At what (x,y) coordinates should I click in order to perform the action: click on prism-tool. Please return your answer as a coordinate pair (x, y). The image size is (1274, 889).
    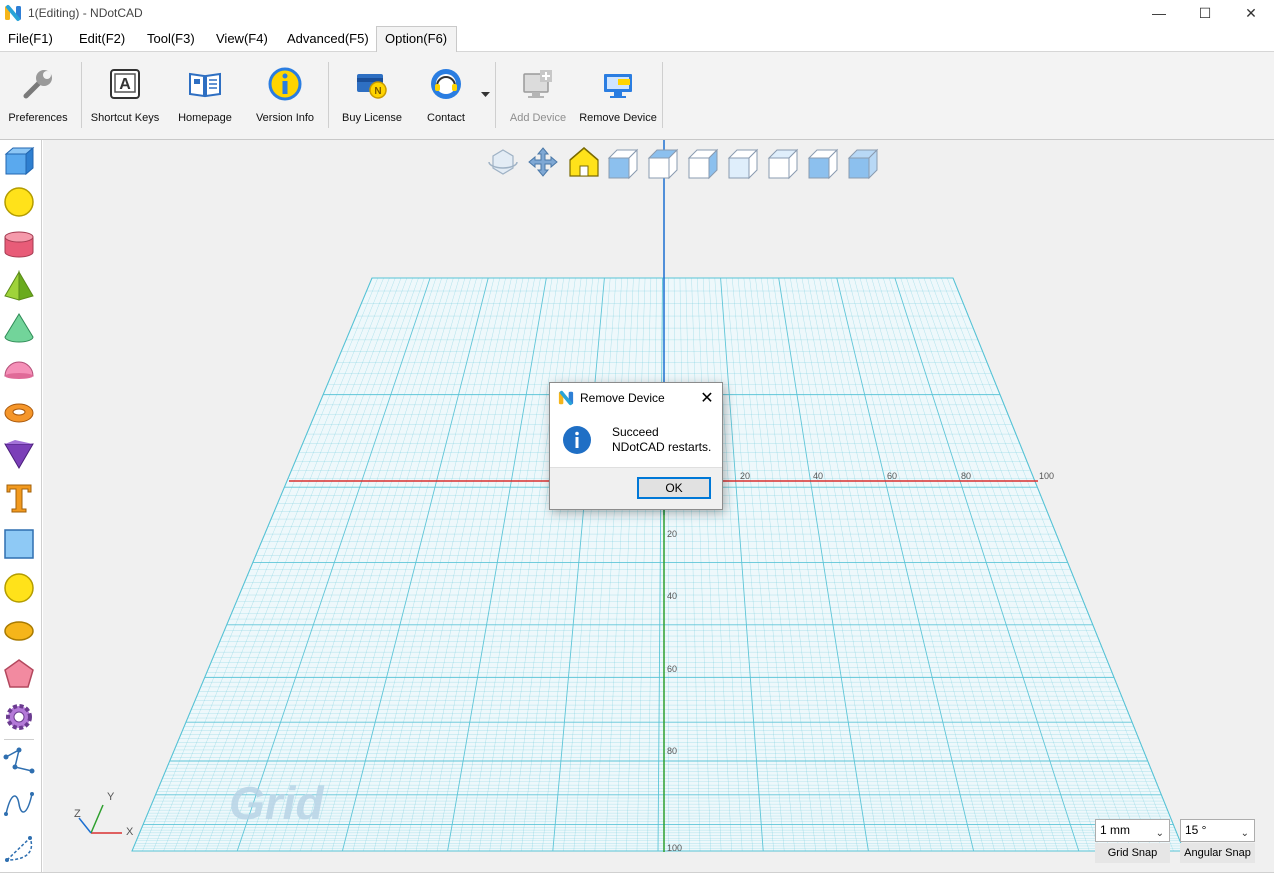
    Looking at the image, I should click on (19, 454).